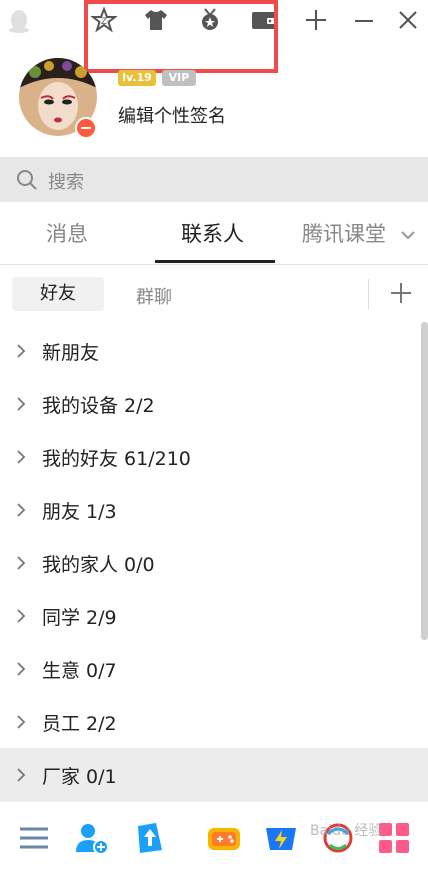 Image resolution: width=428 pixels, height=872 pixels. What do you see at coordinates (71, 353) in the screenshot?
I see `group-label: 新朋友` at bounding box center [71, 353].